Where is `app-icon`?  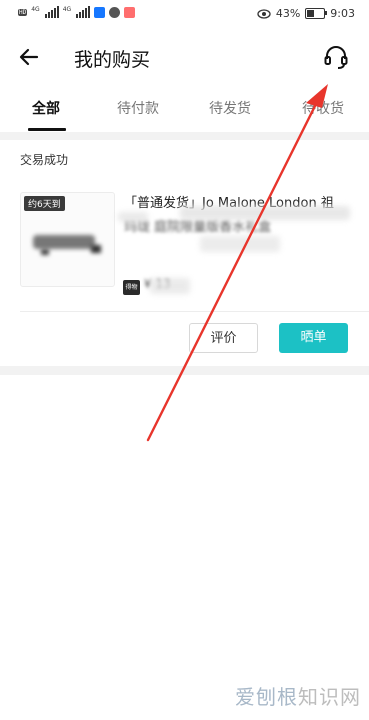 app-icon is located at coordinates (130, 12).